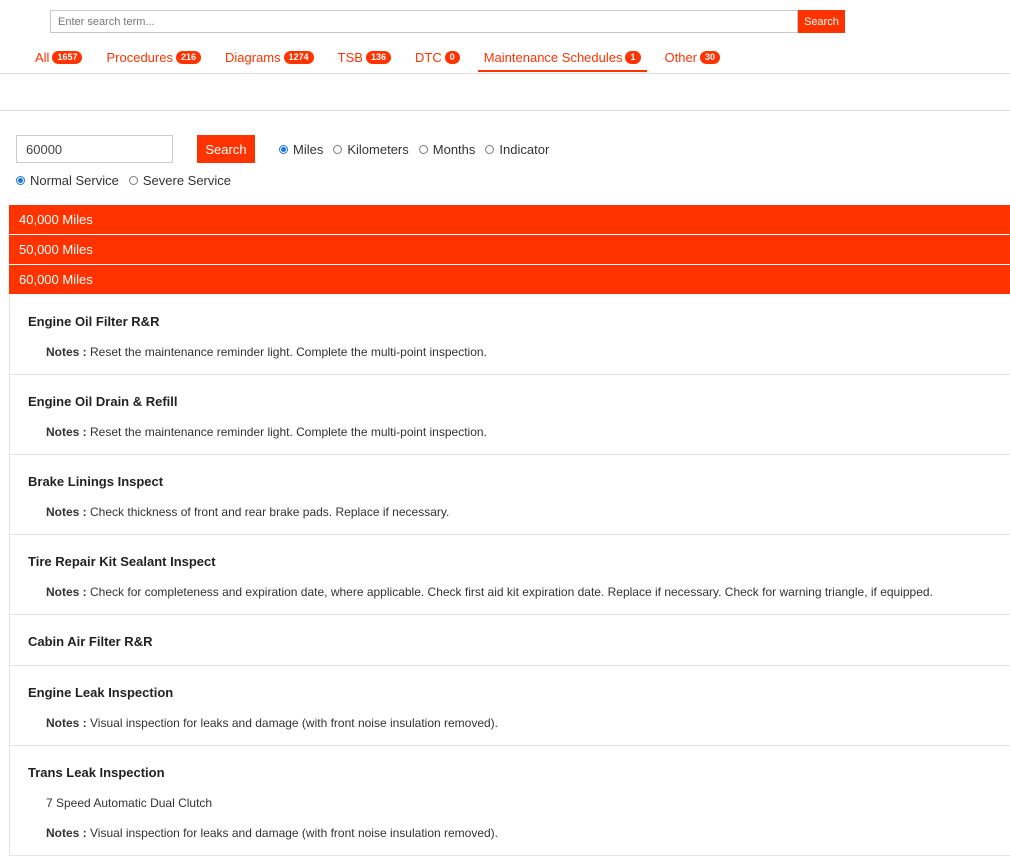  I want to click on section-divider, so click(505, 110).